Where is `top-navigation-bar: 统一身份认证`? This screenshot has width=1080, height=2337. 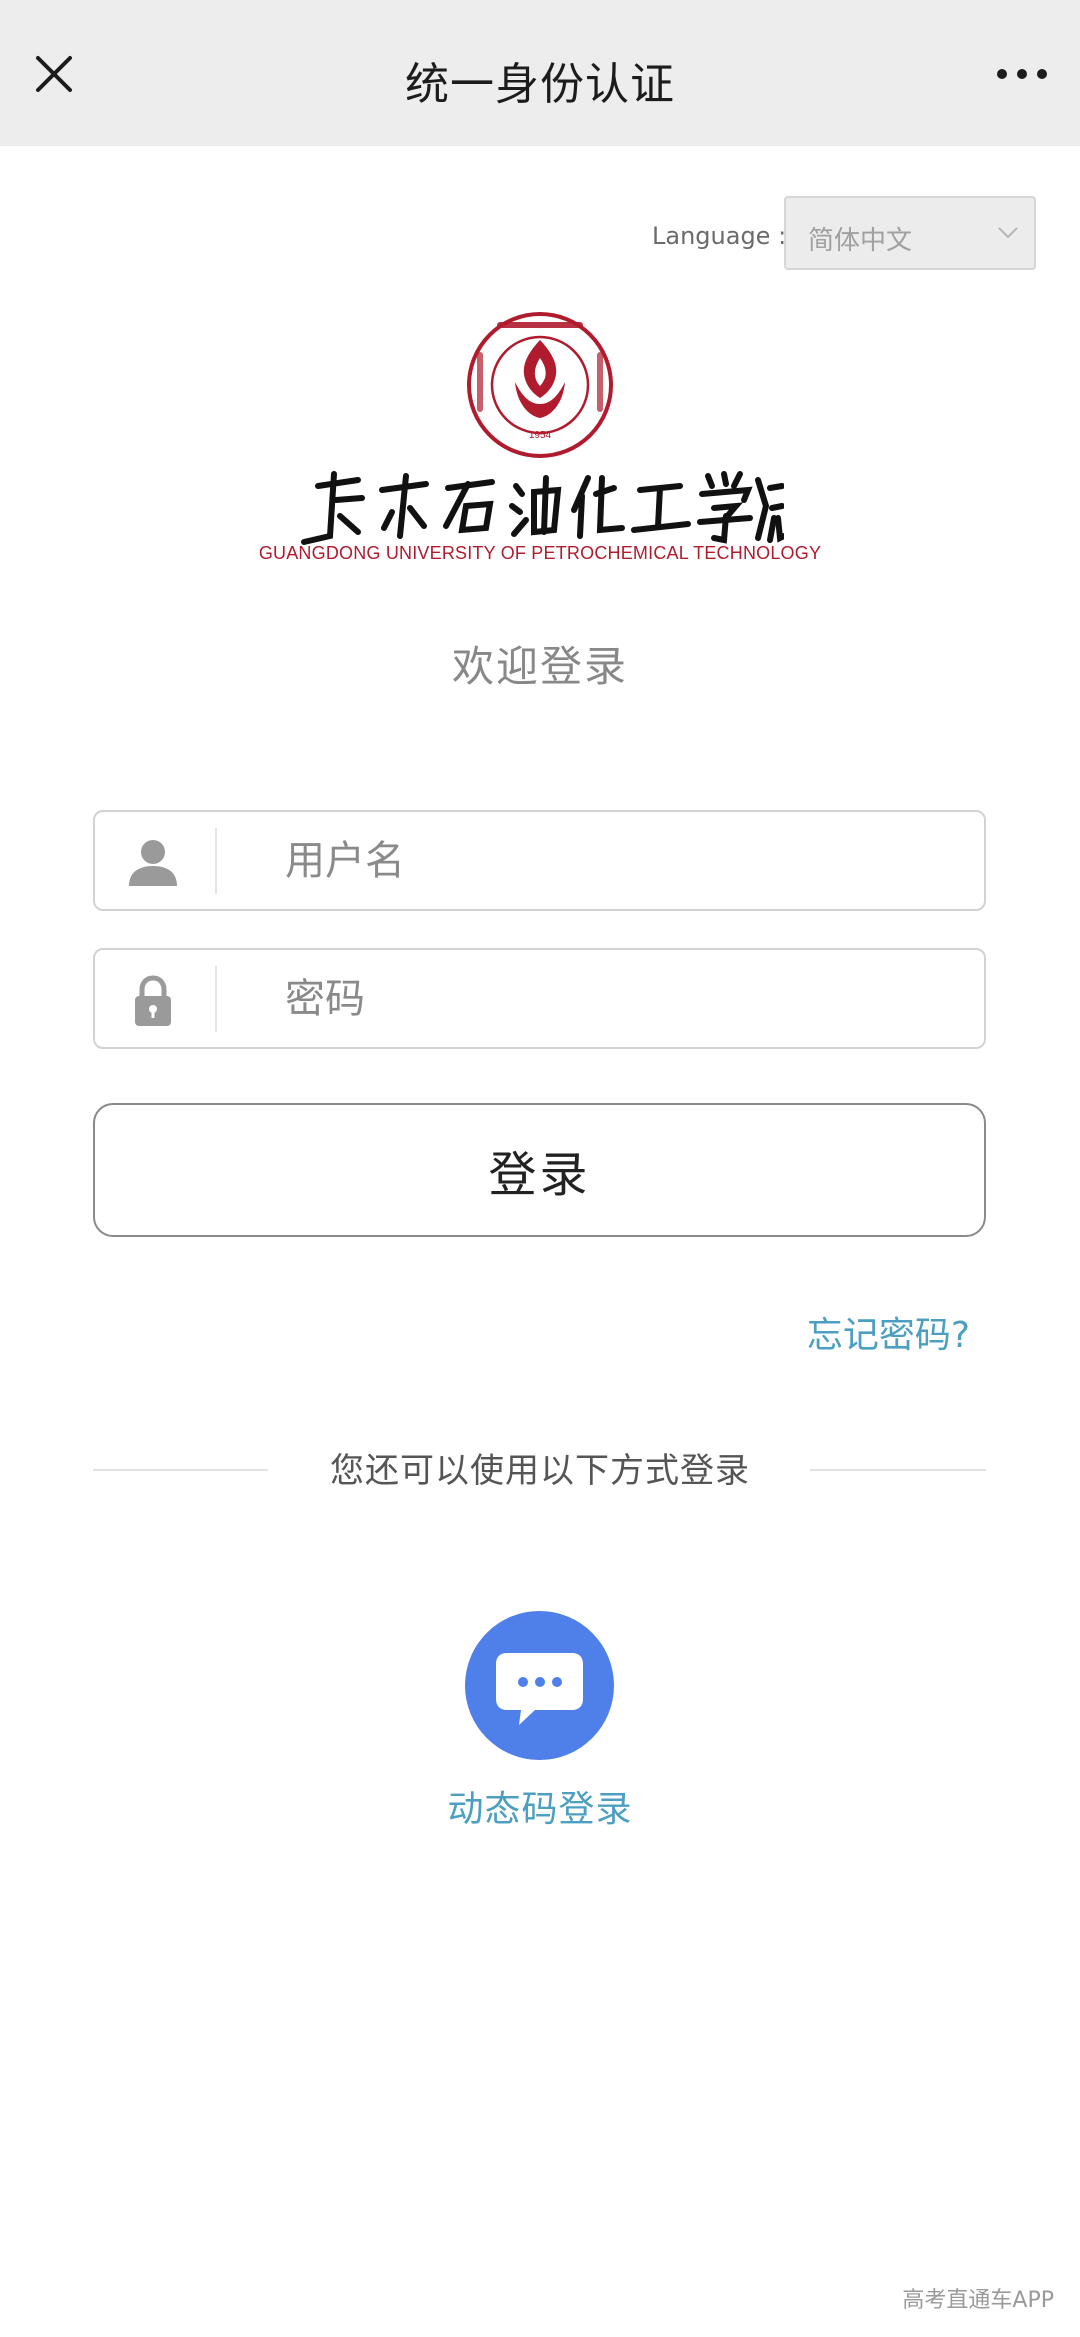
top-navigation-bar: 统一身份认证 is located at coordinates (540, 73).